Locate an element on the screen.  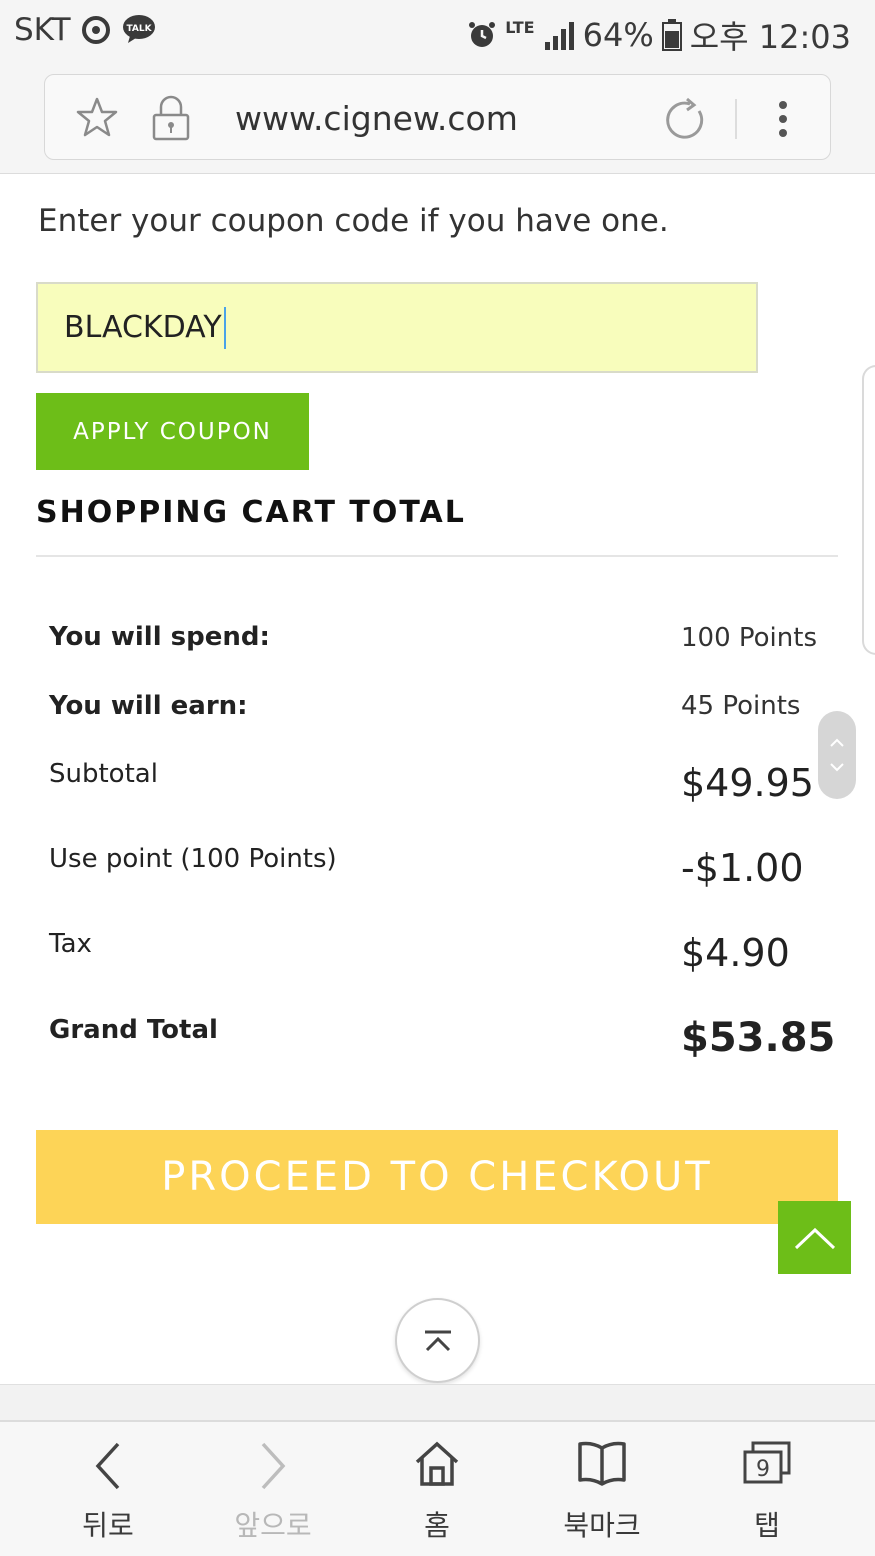
edge-panel-handle is located at coordinates (868, 510).